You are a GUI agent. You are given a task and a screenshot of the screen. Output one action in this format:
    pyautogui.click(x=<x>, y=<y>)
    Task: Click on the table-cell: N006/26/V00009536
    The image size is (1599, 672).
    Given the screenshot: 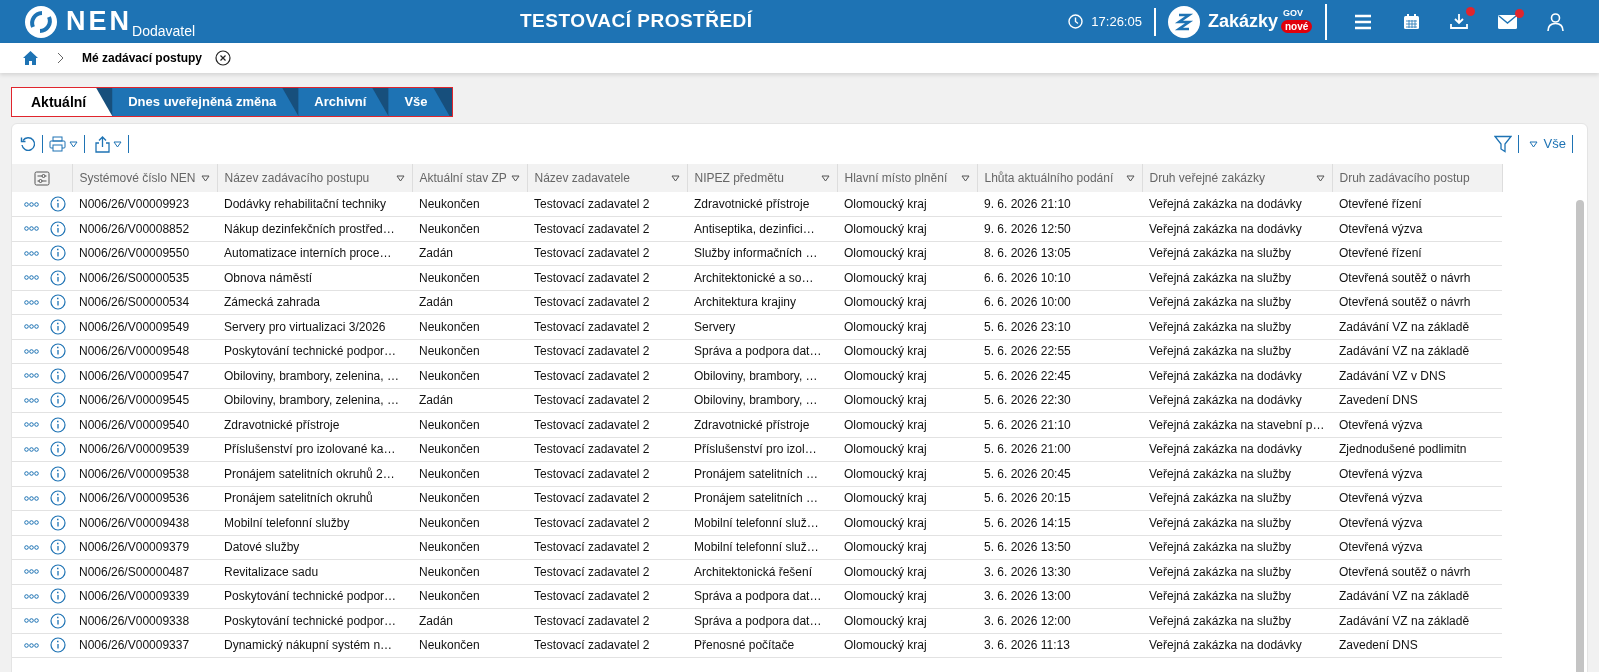 What is the action you would take?
    pyautogui.click(x=134, y=498)
    